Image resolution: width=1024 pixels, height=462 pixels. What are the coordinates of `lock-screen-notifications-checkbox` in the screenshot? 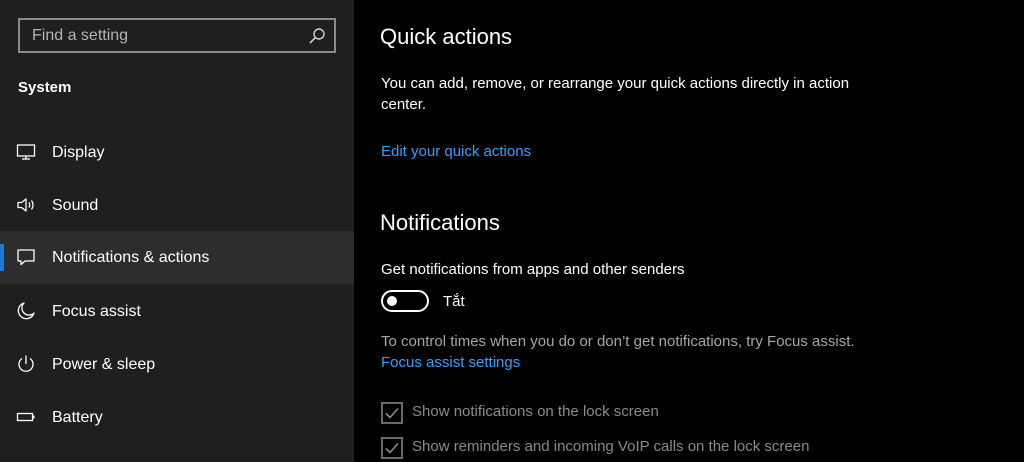 It's located at (392, 413).